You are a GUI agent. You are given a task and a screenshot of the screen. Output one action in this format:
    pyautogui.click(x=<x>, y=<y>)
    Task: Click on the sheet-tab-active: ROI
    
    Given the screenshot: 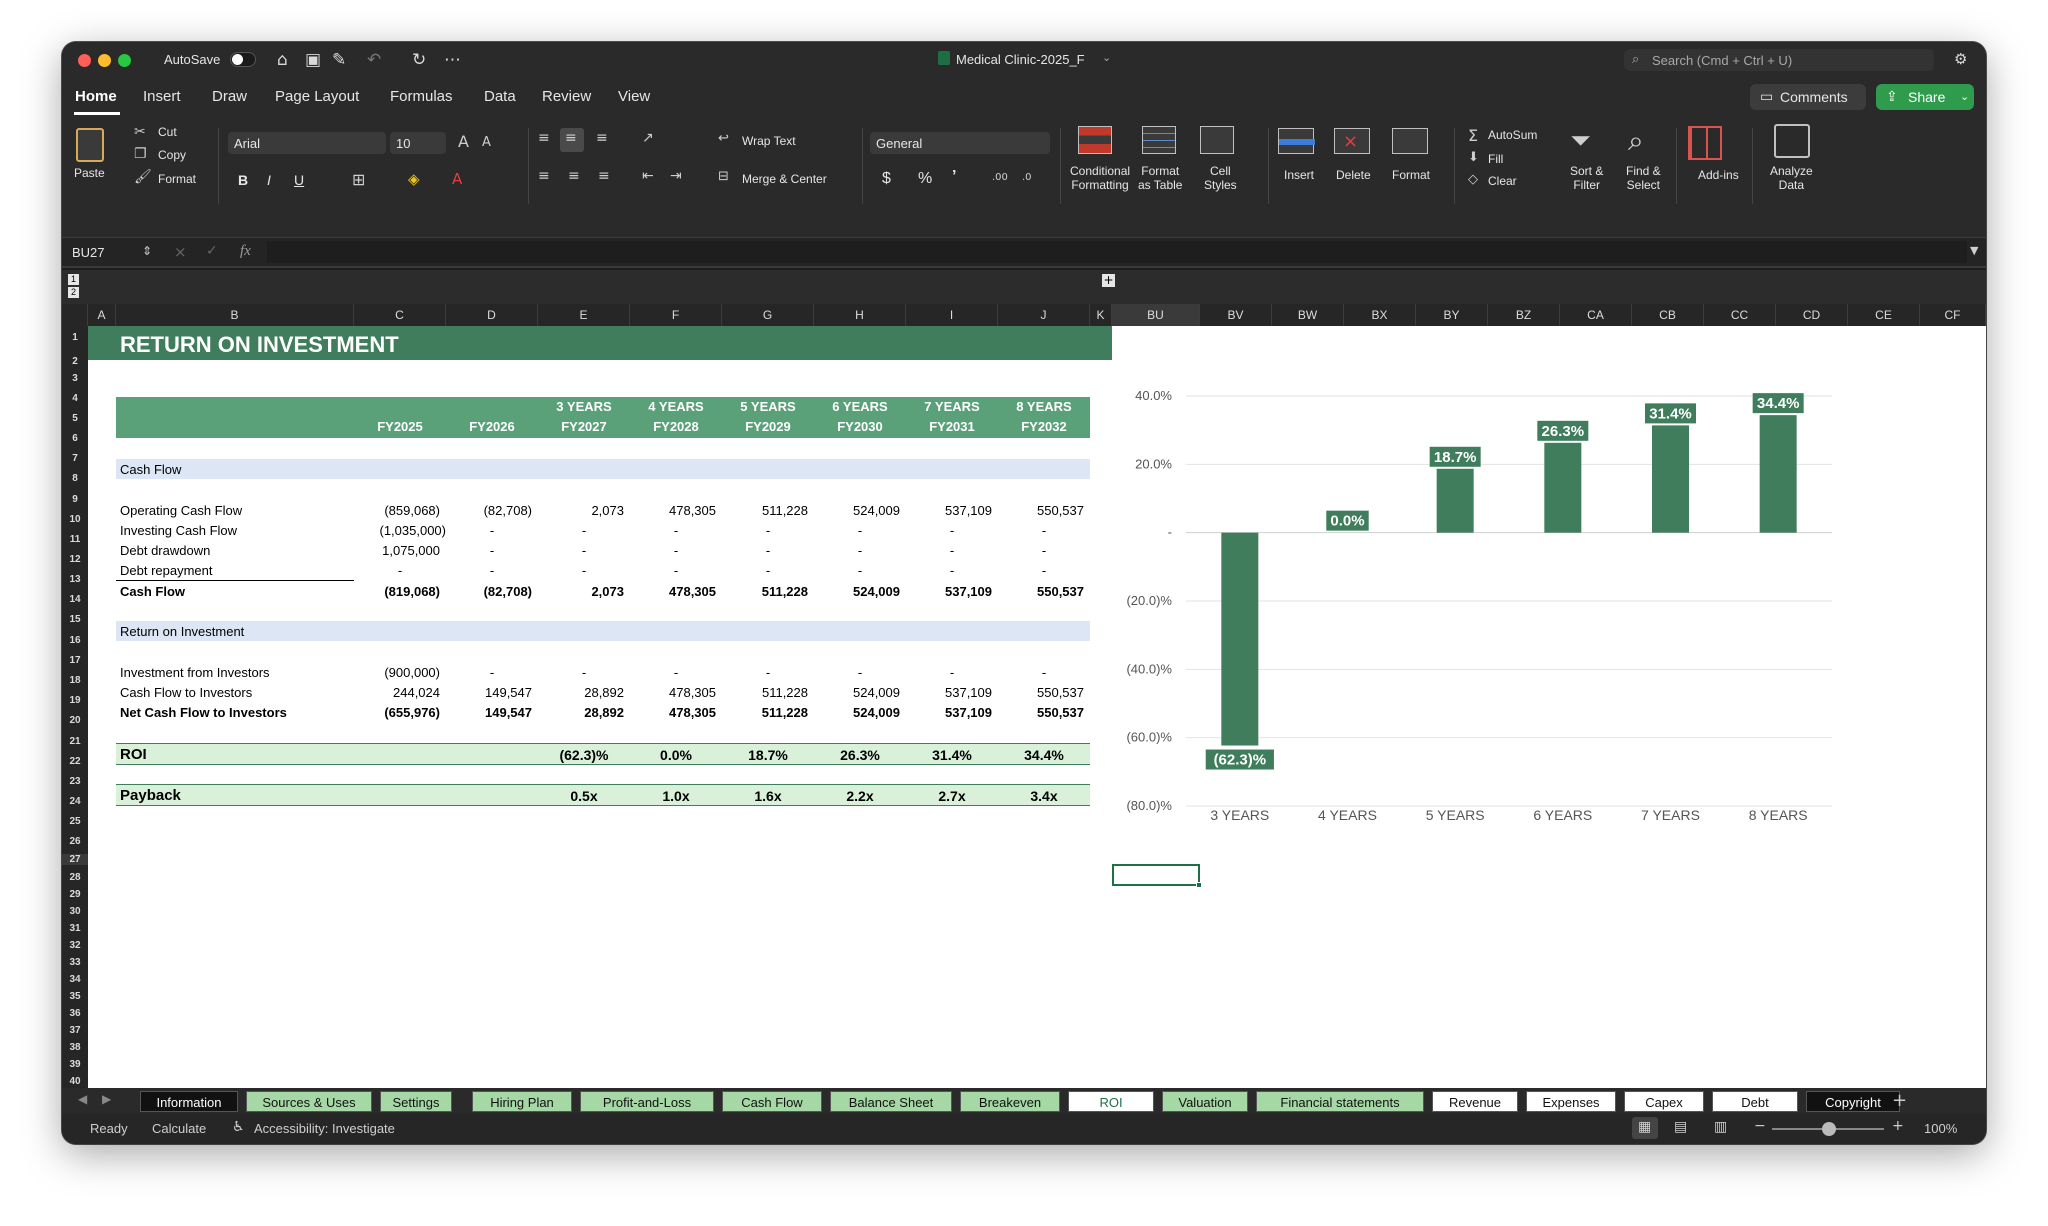 What is the action you would take?
    pyautogui.click(x=1111, y=1101)
    